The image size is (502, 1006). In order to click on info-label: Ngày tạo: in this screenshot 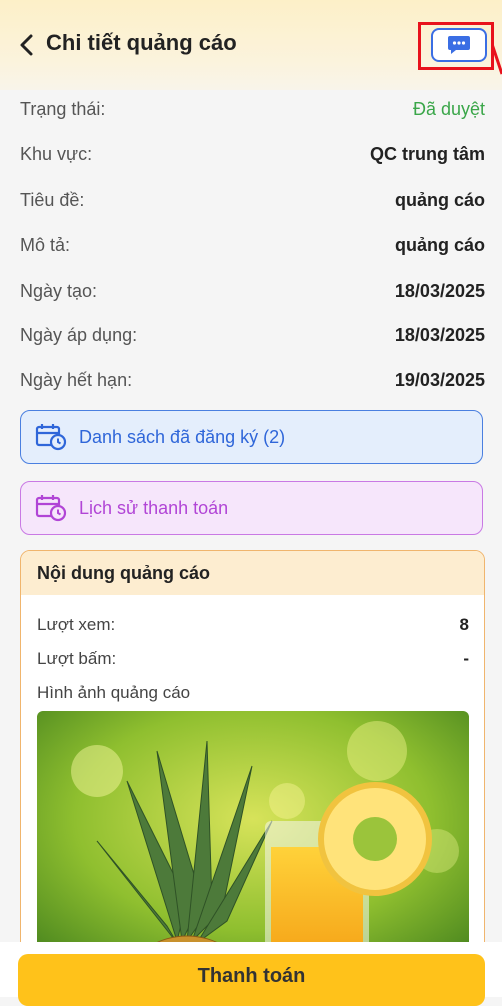, I will do `click(59, 290)`.